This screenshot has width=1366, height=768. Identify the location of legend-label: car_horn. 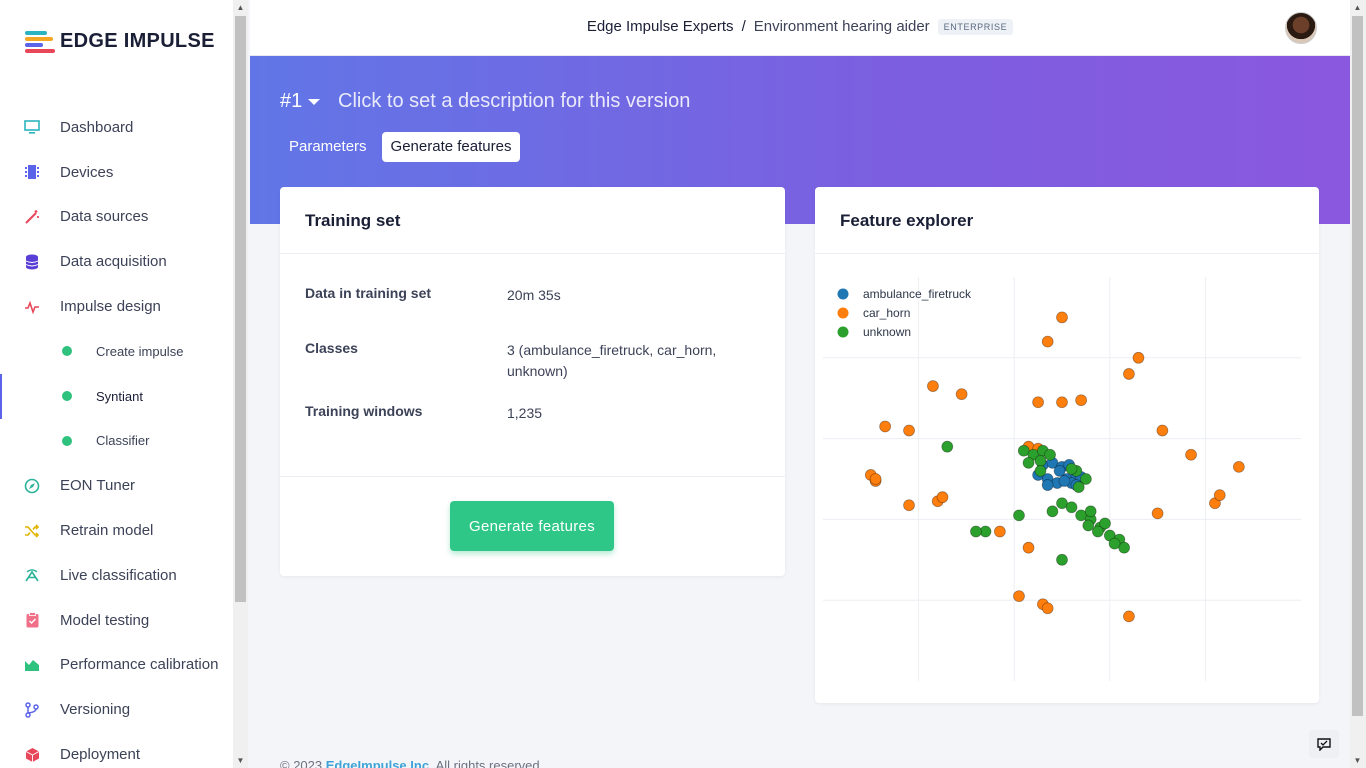
(886, 313).